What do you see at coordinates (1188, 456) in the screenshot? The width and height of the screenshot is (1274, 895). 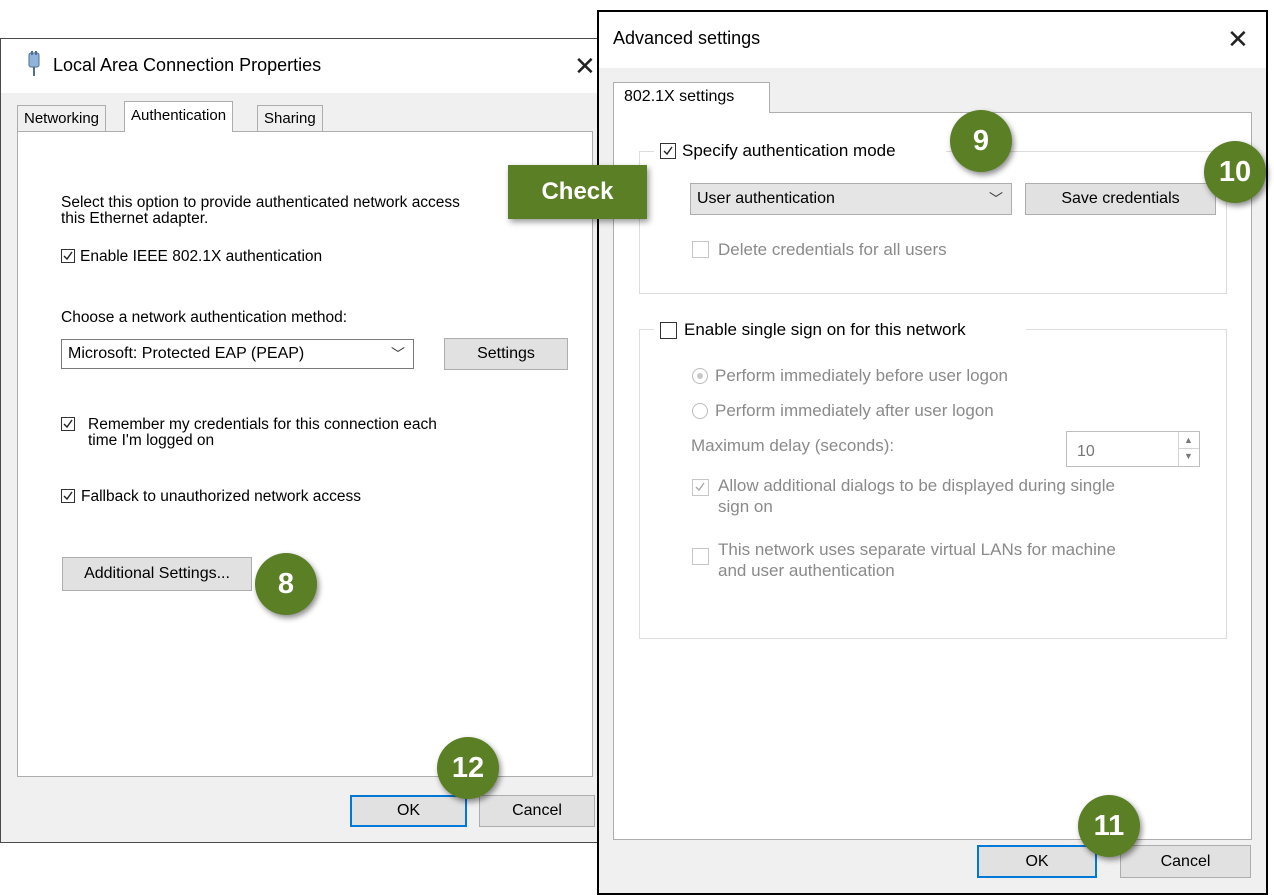 I see `spin-down-icon: ▼` at bounding box center [1188, 456].